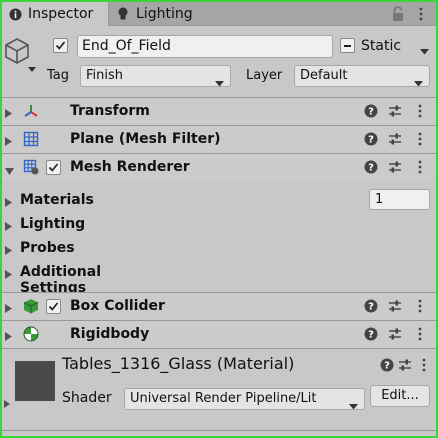 The width and height of the screenshot is (438, 438). What do you see at coordinates (9, 171) in the screenshot?
I see `foldout-arrow-expanded-icon` at bounding box center [9, 171].